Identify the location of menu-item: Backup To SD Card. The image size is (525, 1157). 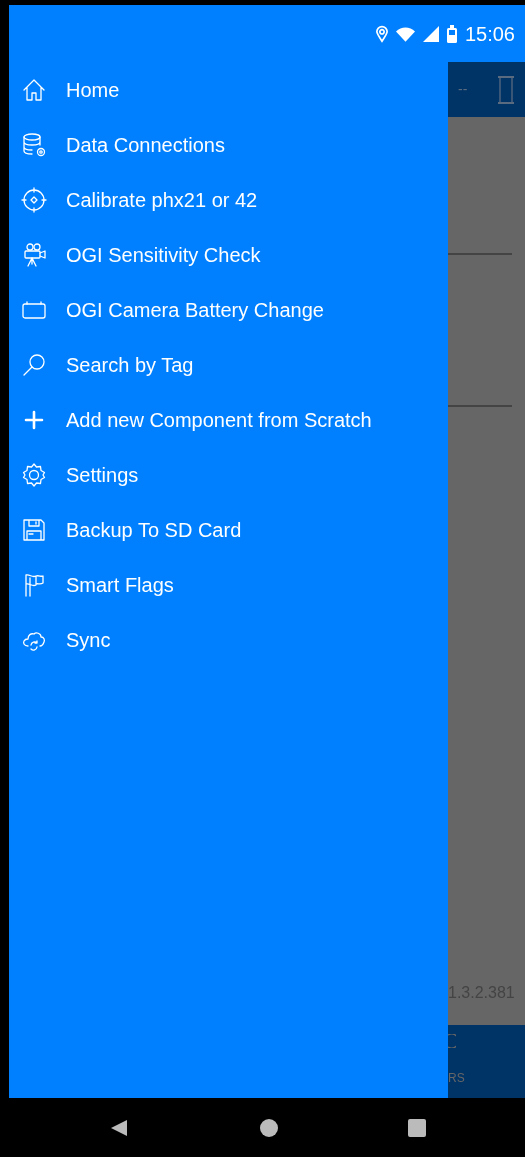
(228, 529).